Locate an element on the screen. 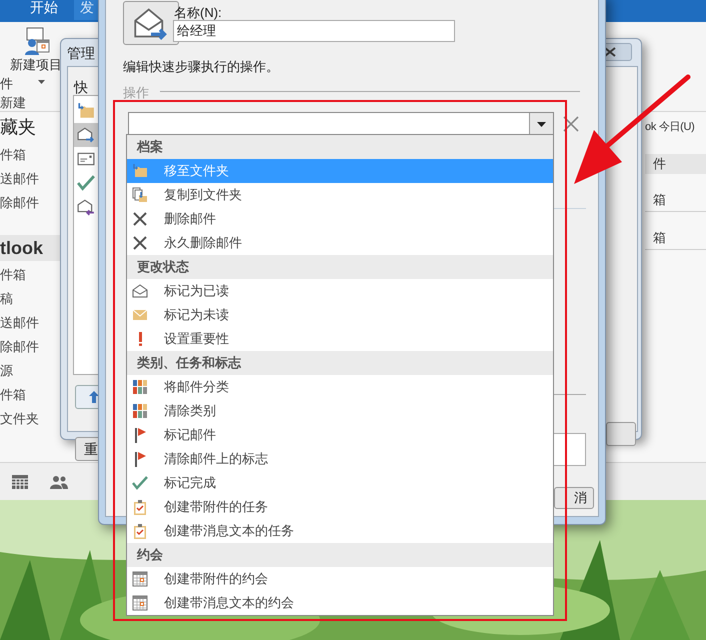  exclamation-icon is located at coordinates (140, 339).